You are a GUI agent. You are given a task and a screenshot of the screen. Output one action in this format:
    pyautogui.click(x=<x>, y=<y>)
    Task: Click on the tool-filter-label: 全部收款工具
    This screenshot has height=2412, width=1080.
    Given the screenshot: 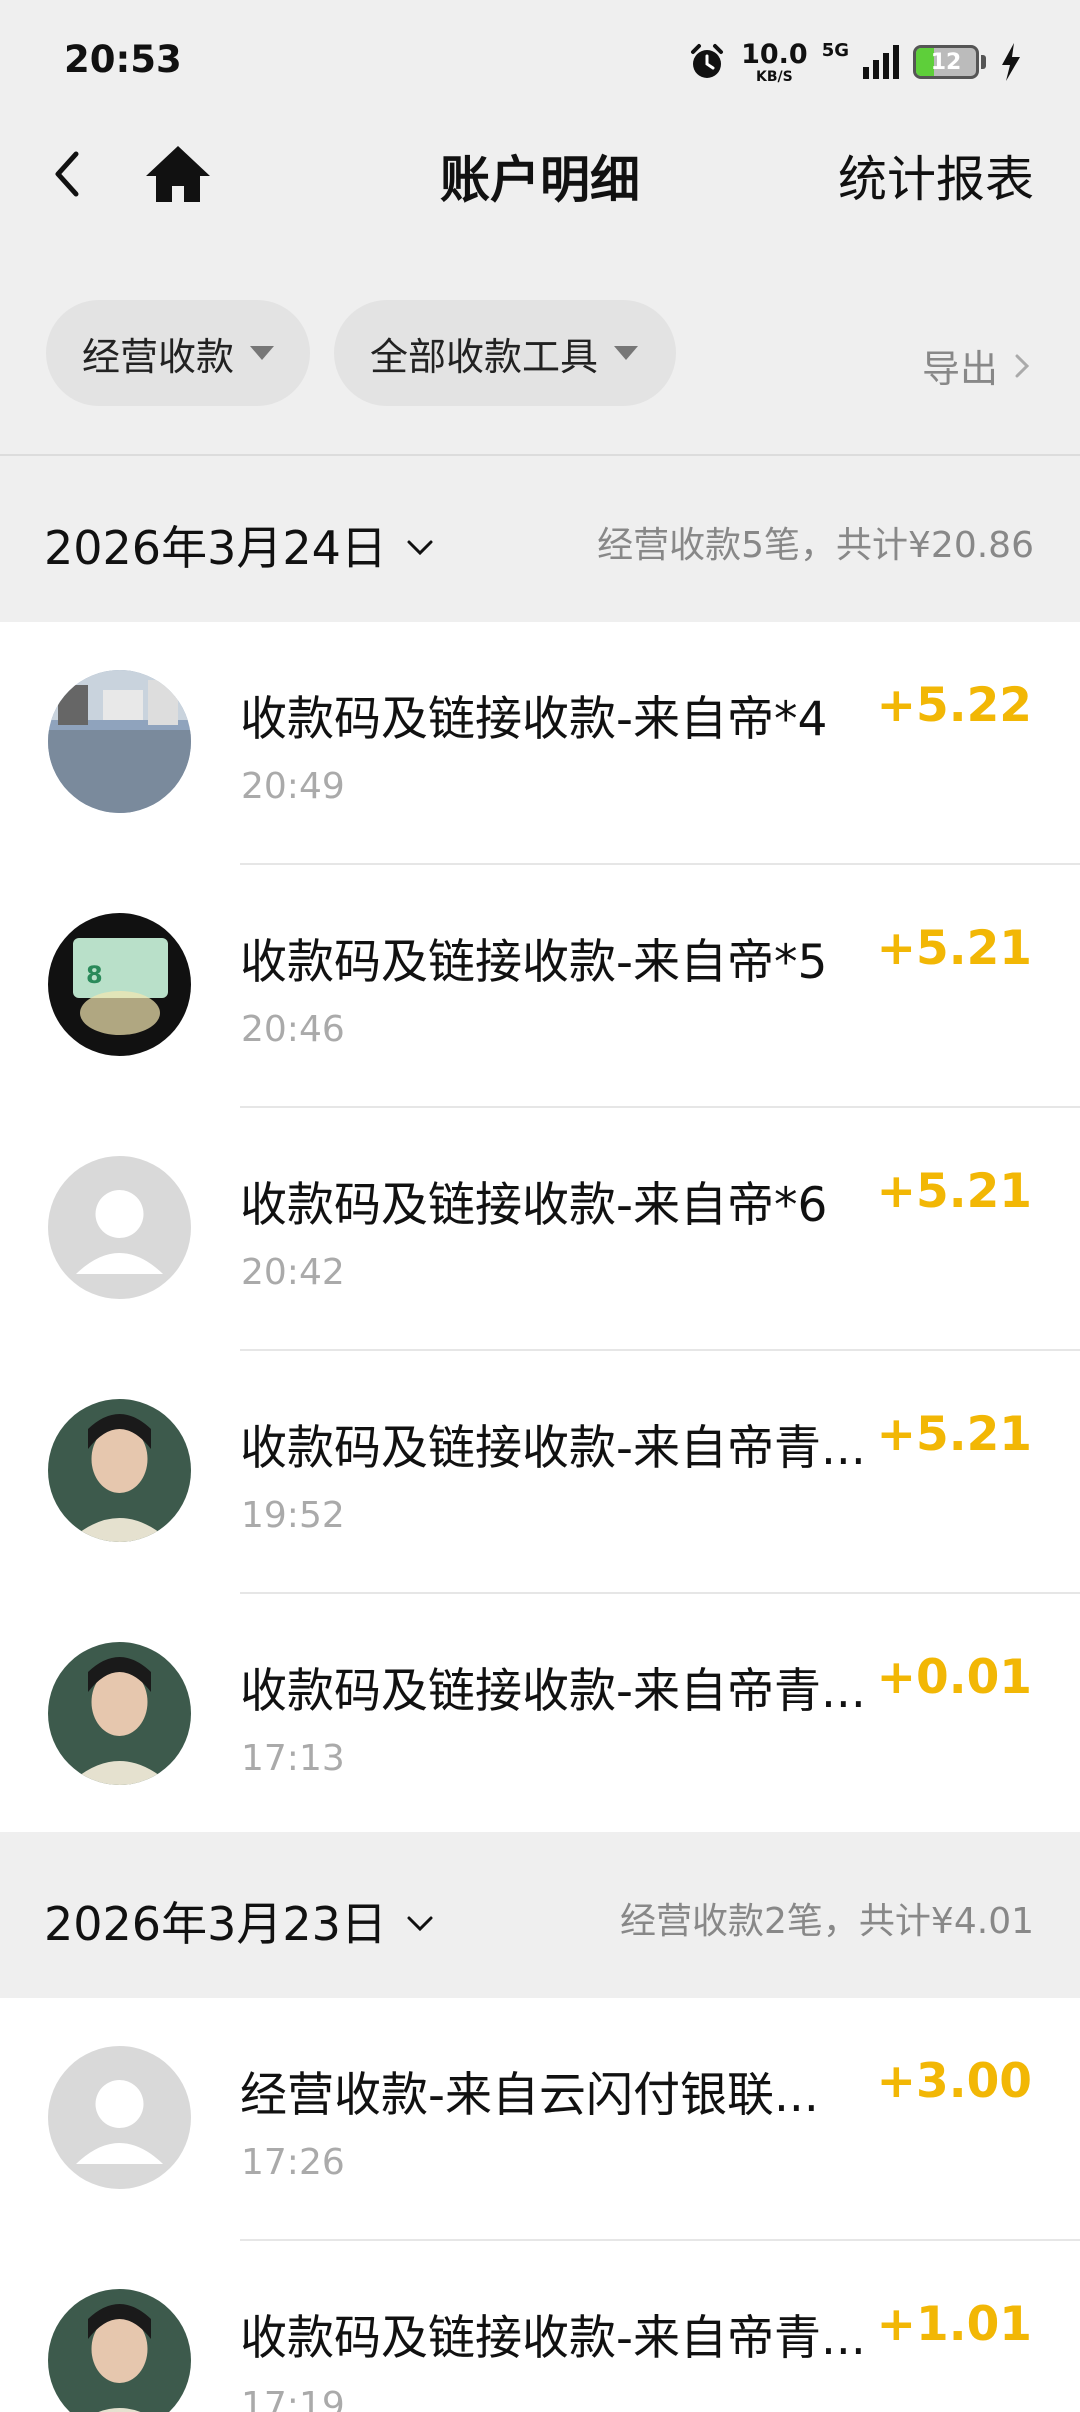 What is the action you would take?
    pyautogui.click(x=484, y=356)
    